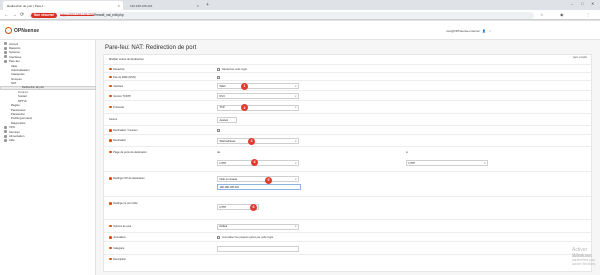  What do you see at coordinates (119, 237) in the screenshot?
I see `label-text: Journaliser` at bounding box center [119, 237].